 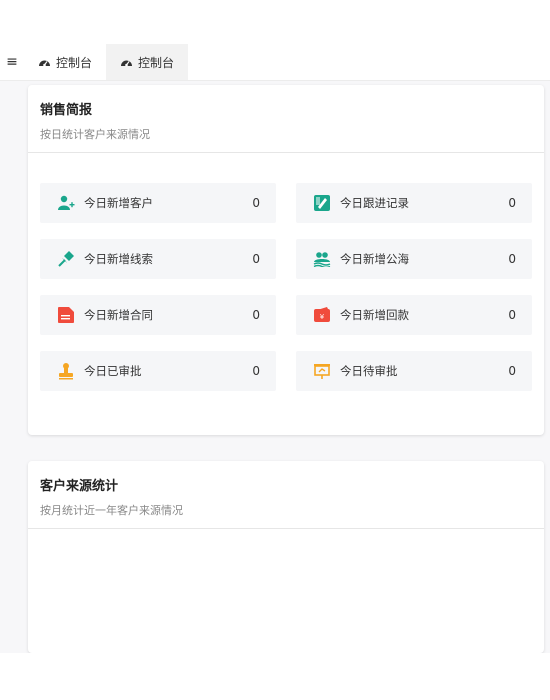 What do you see at coordinates (113, 371) in the screenshot?
I see `stat-label: 今日已审批` at bounding box center [113, 371].